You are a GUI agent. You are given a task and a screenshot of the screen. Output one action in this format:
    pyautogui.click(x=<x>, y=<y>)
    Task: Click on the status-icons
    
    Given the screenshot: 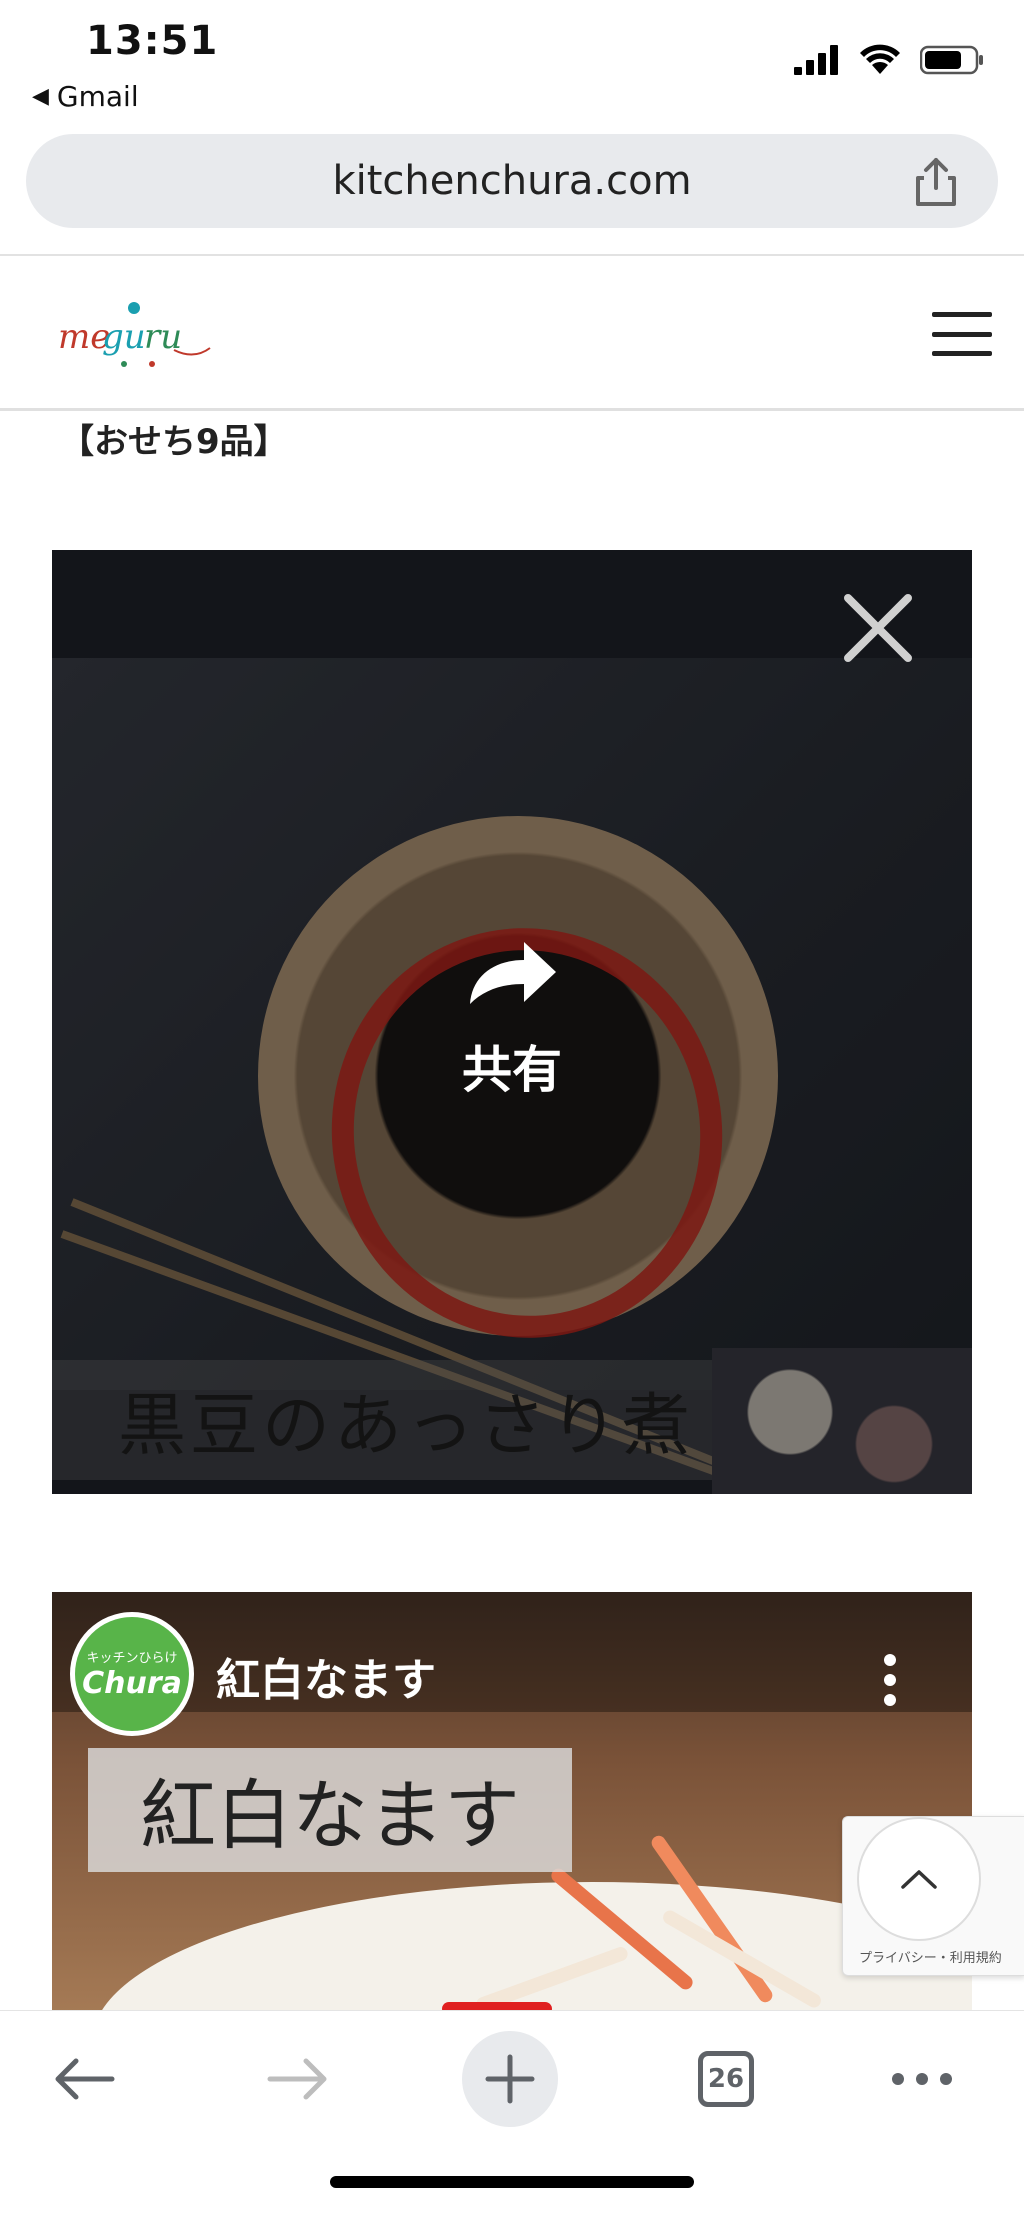 What is the action you would take?
    pyautogui.click(x=889, y=60)
    